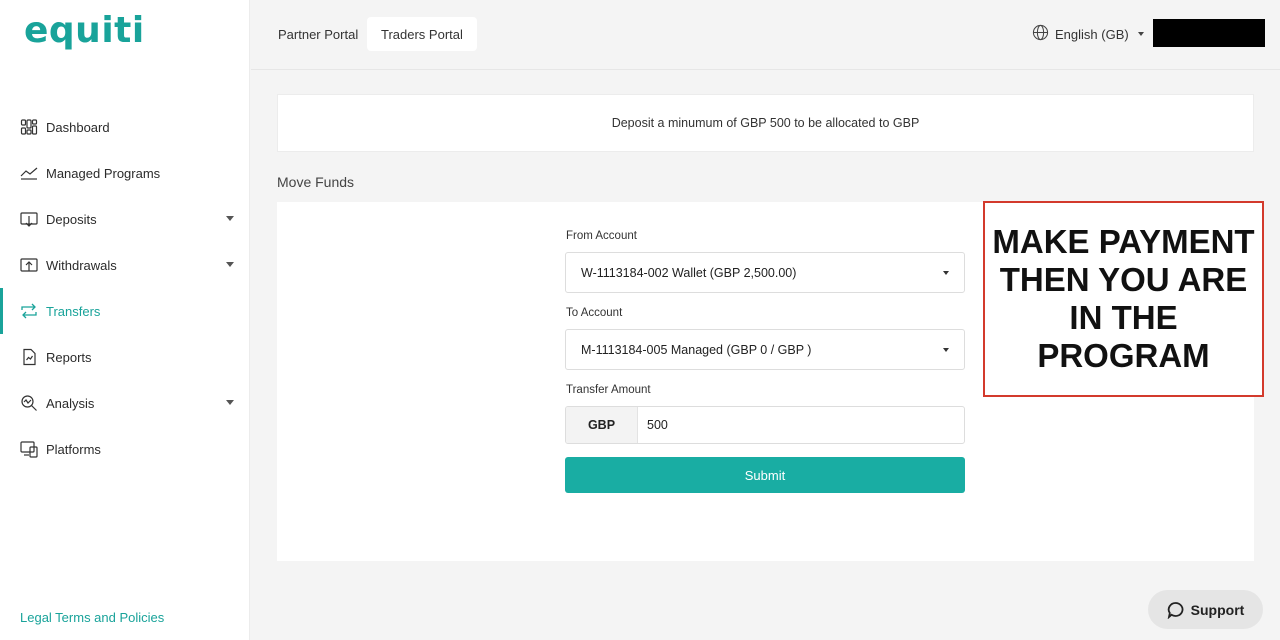 This screenshot has width=1280, height=640. Describe the element at coordinates (1176, 610) in the screenshot. I see `chat-bubble-icon` at that location.